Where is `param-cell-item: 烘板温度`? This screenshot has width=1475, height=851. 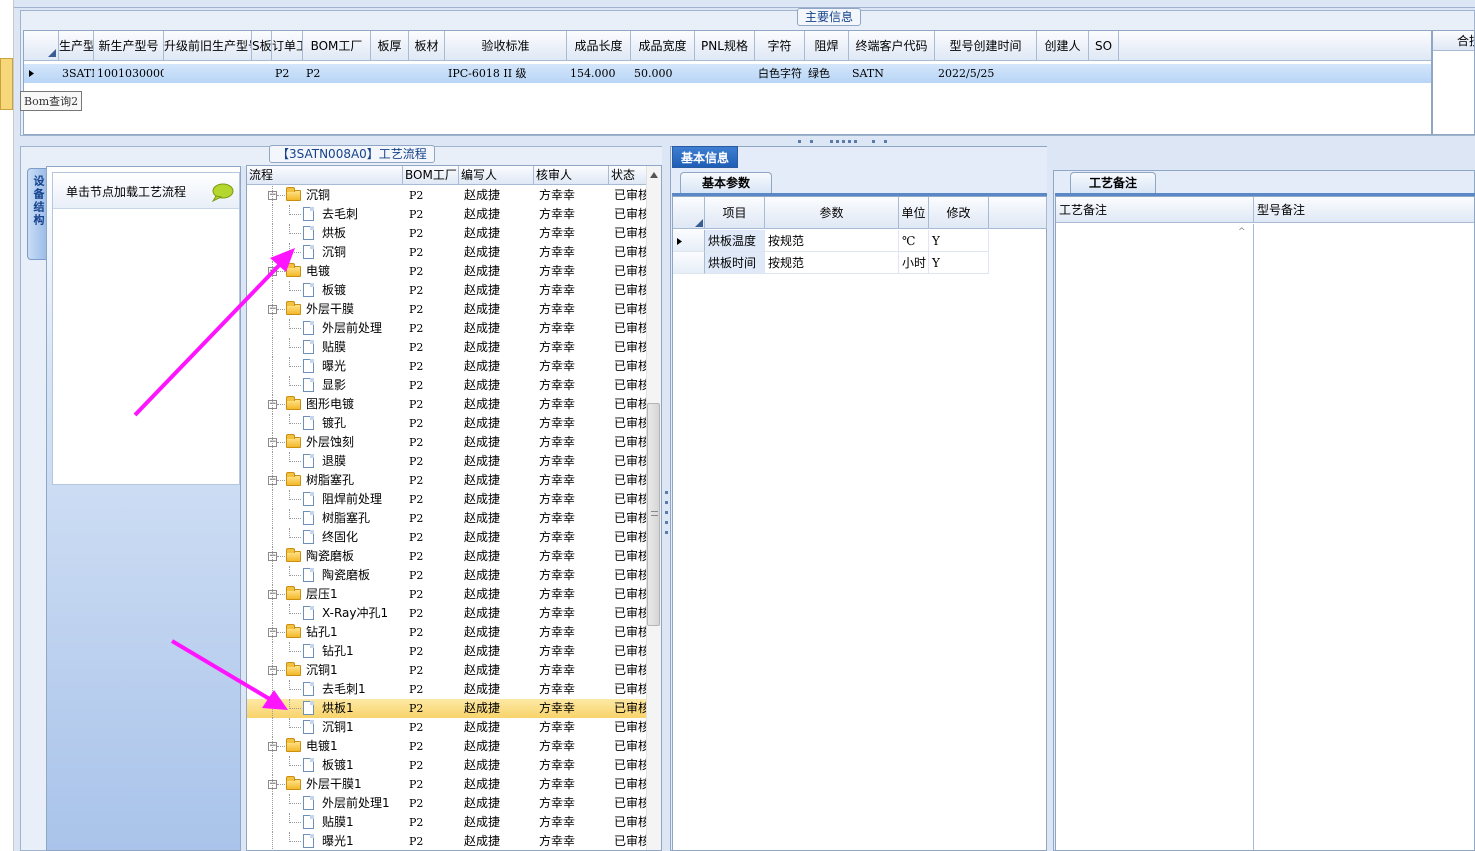 param-cell-item: 烘板温度 is located at coordinates (735, 241).